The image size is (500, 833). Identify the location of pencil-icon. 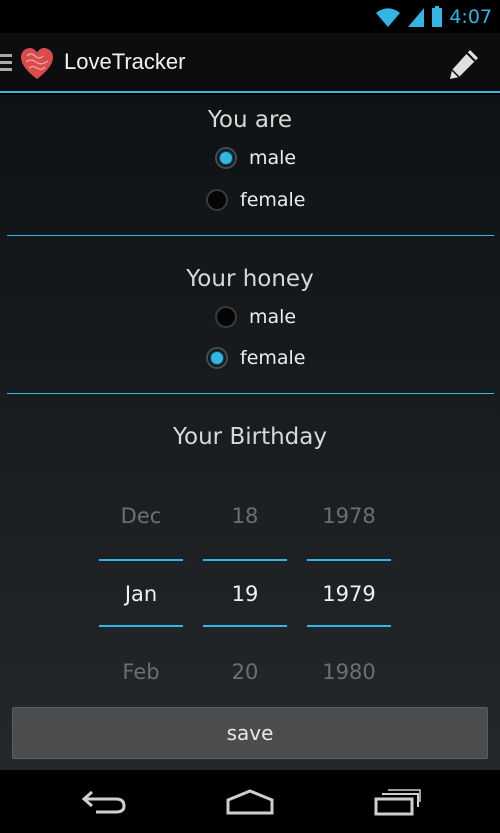
(464, 64).